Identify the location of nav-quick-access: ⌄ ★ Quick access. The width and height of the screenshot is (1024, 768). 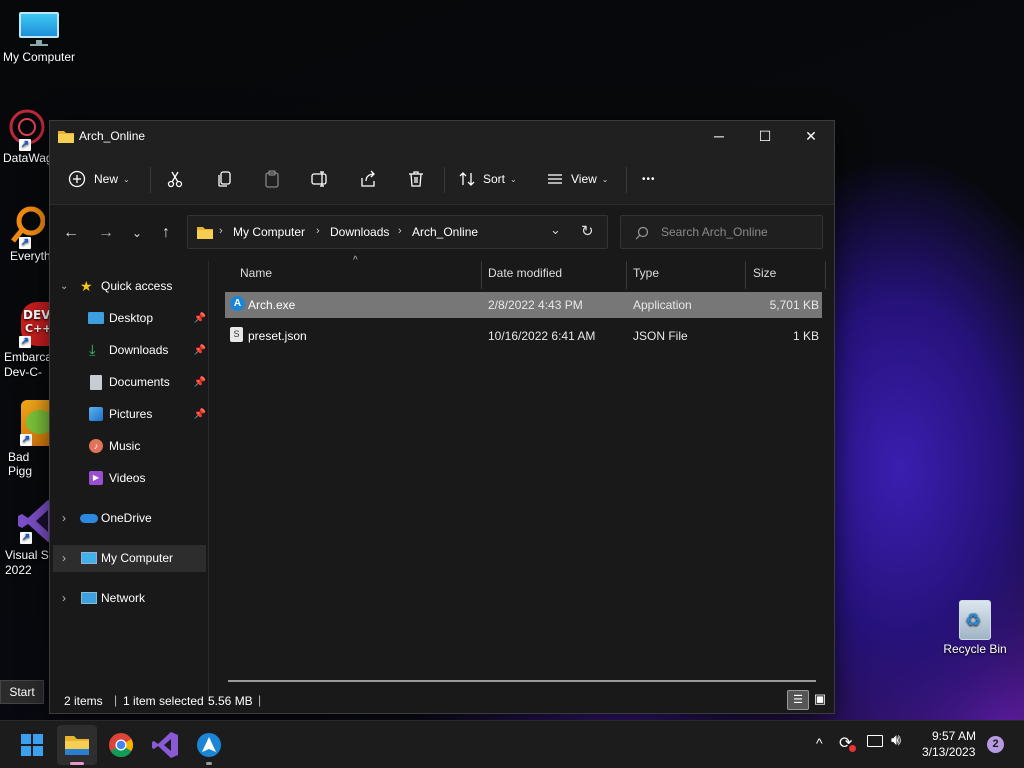
(131, 286).